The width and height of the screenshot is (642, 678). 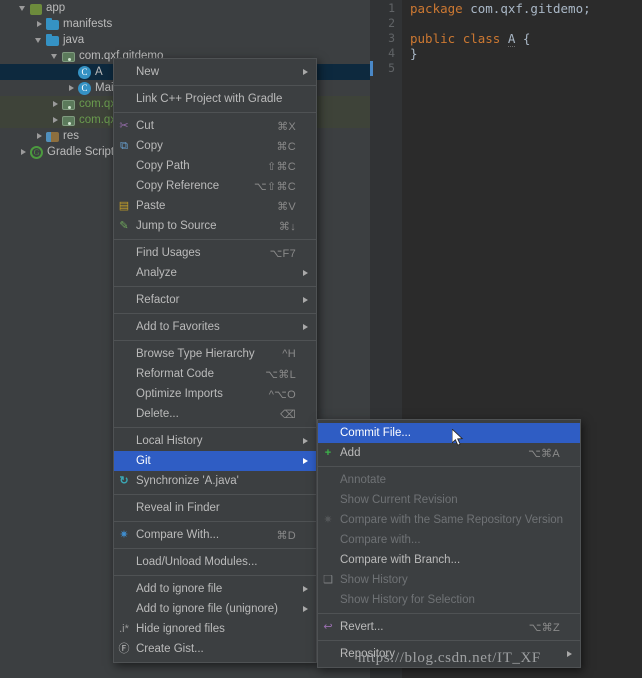 I want to click on menu-item-link-c-project-with-gradle: Link C++ Project with Gradle, so click(x=215, y=99).